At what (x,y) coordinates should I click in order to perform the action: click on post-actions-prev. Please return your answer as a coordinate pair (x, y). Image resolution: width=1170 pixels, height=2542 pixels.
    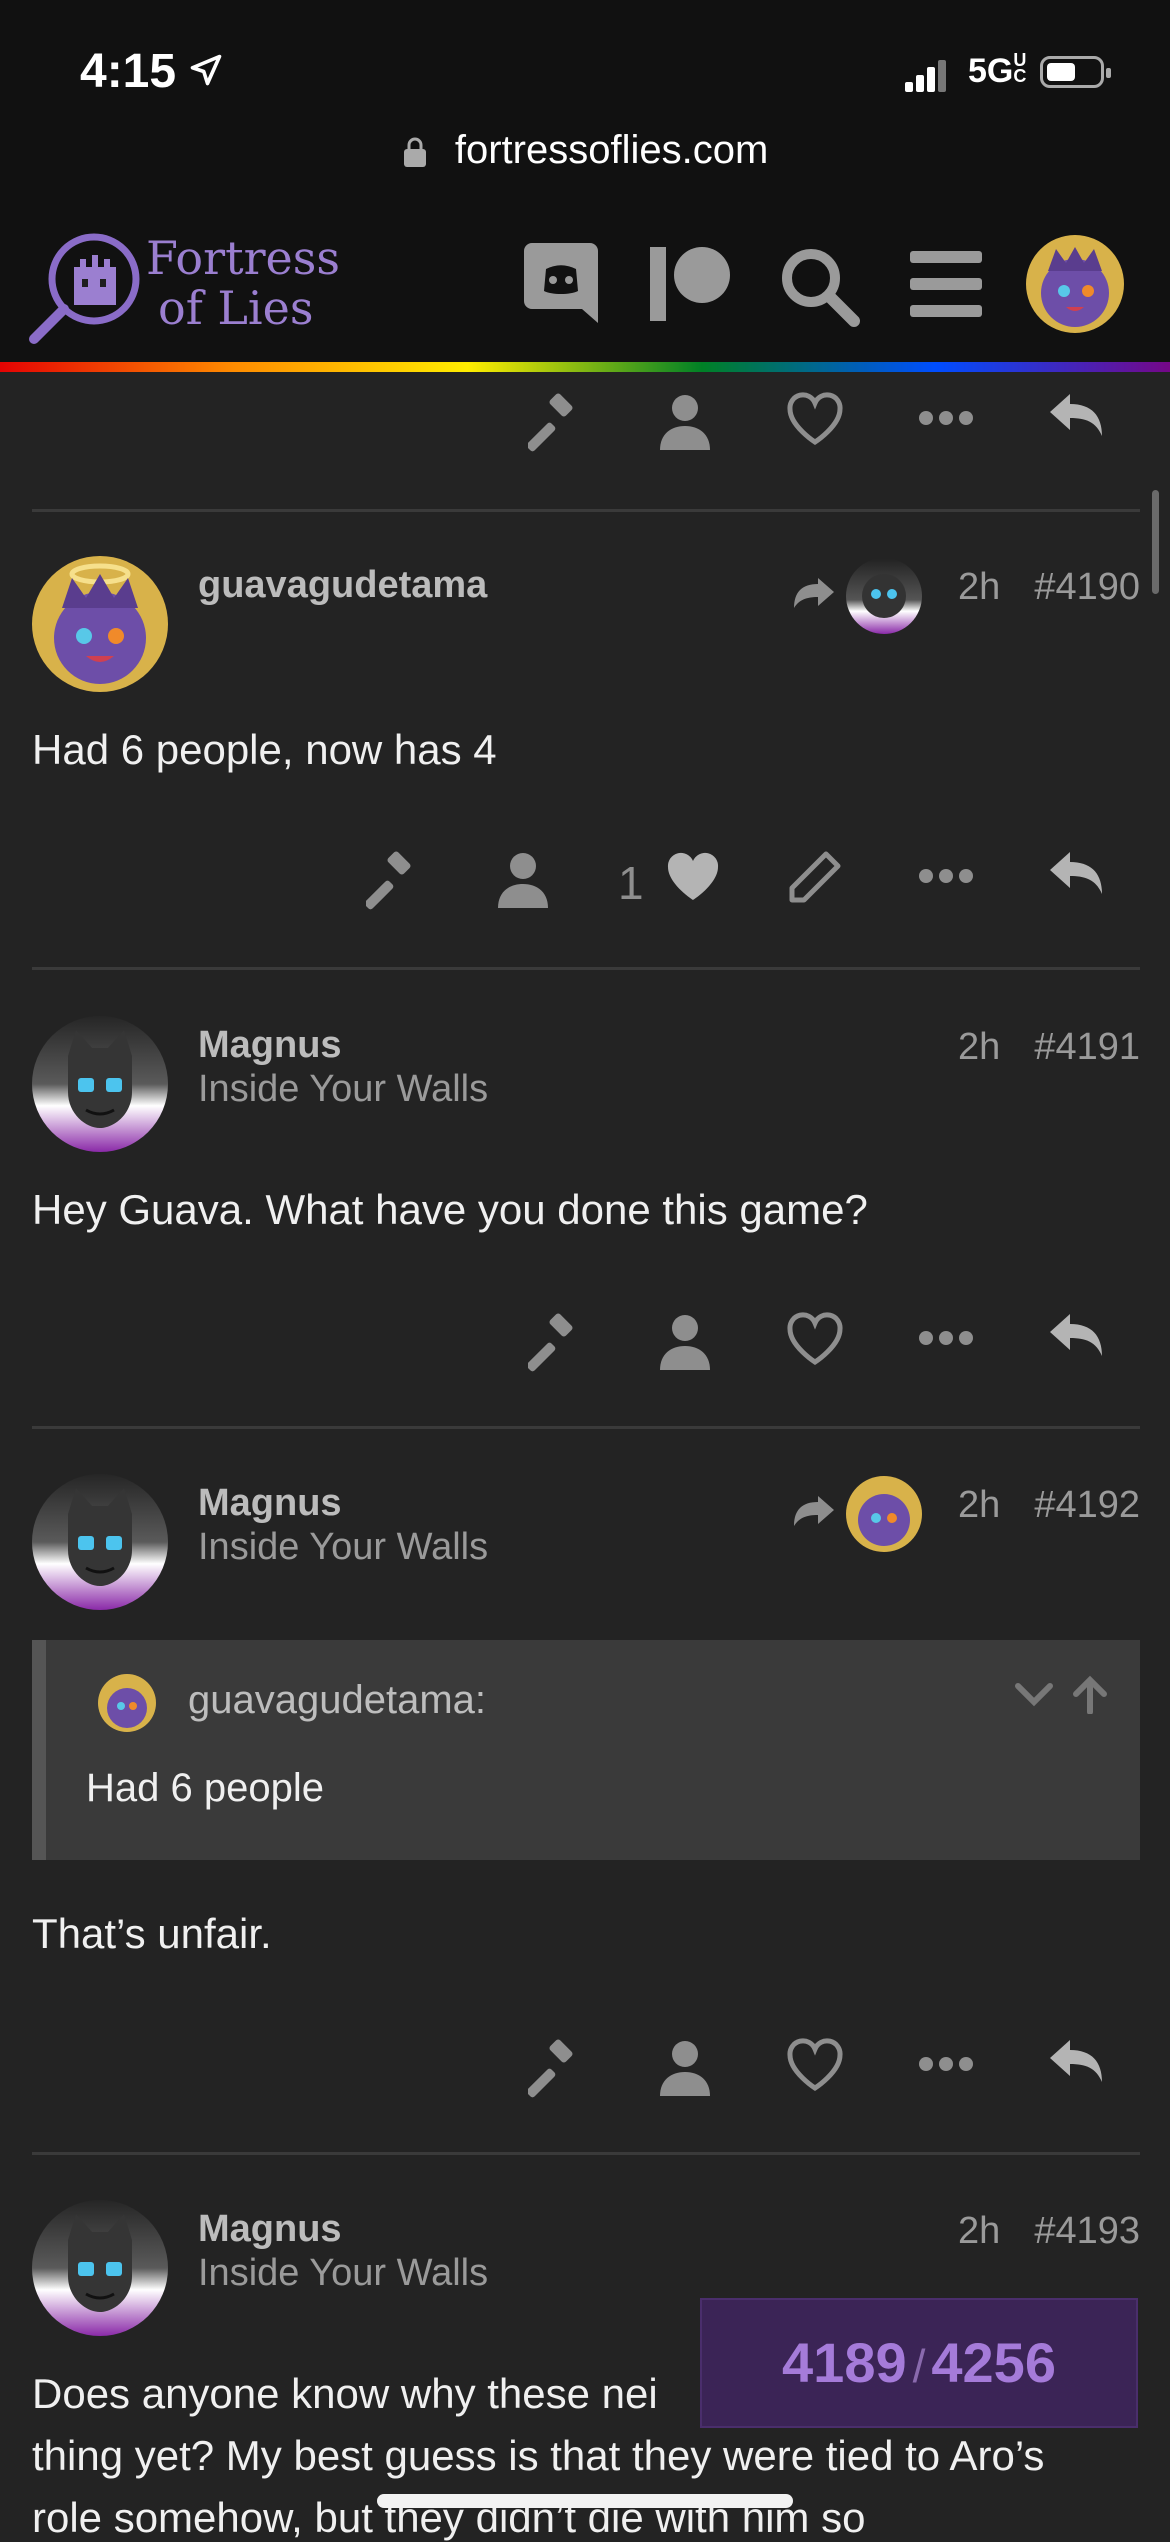
    Looking at the image, I should click on (585, 427).